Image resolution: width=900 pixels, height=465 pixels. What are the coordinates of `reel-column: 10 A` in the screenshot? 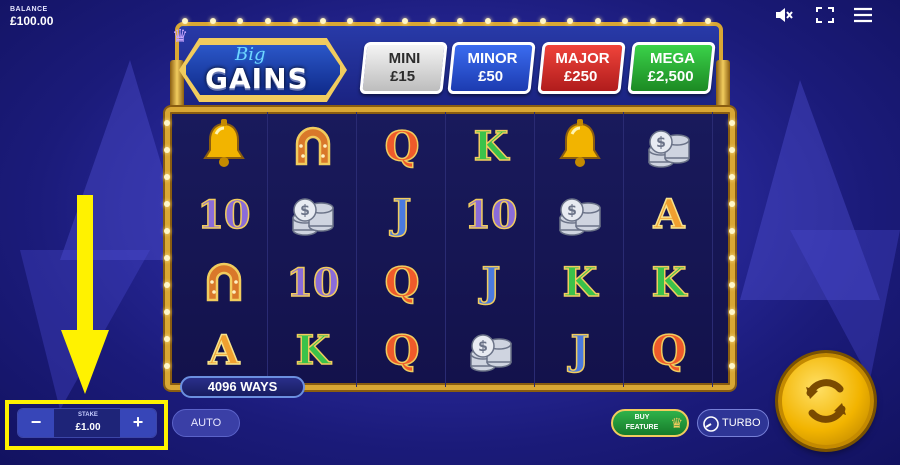 It's located at (224, 249).